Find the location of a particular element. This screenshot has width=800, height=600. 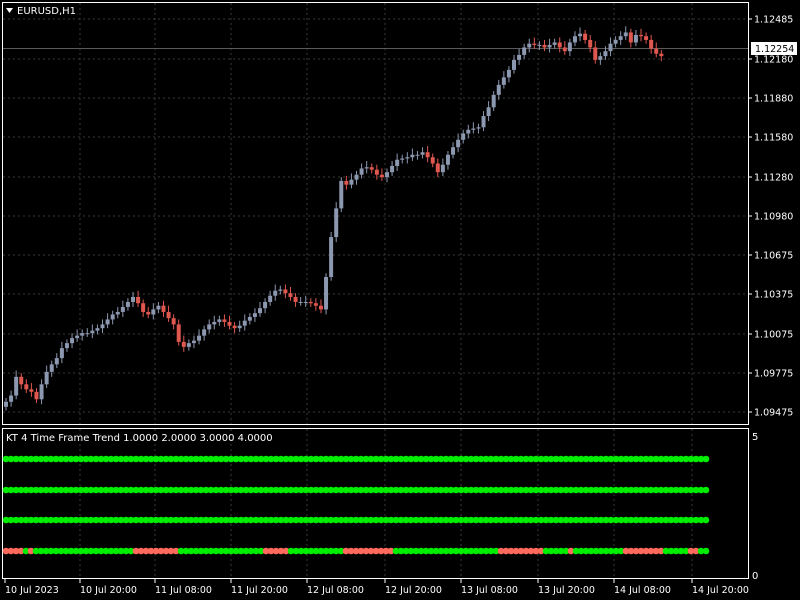

price-axis-label: 1.11580 is located at coordinates (773, 138).